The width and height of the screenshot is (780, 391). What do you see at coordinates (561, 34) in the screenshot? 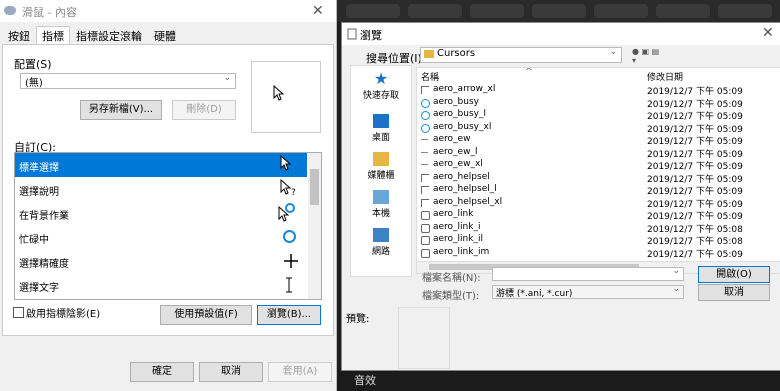
I see `browse-titlebar: 瀏覽 ✕` at bounding box center [561, 34].